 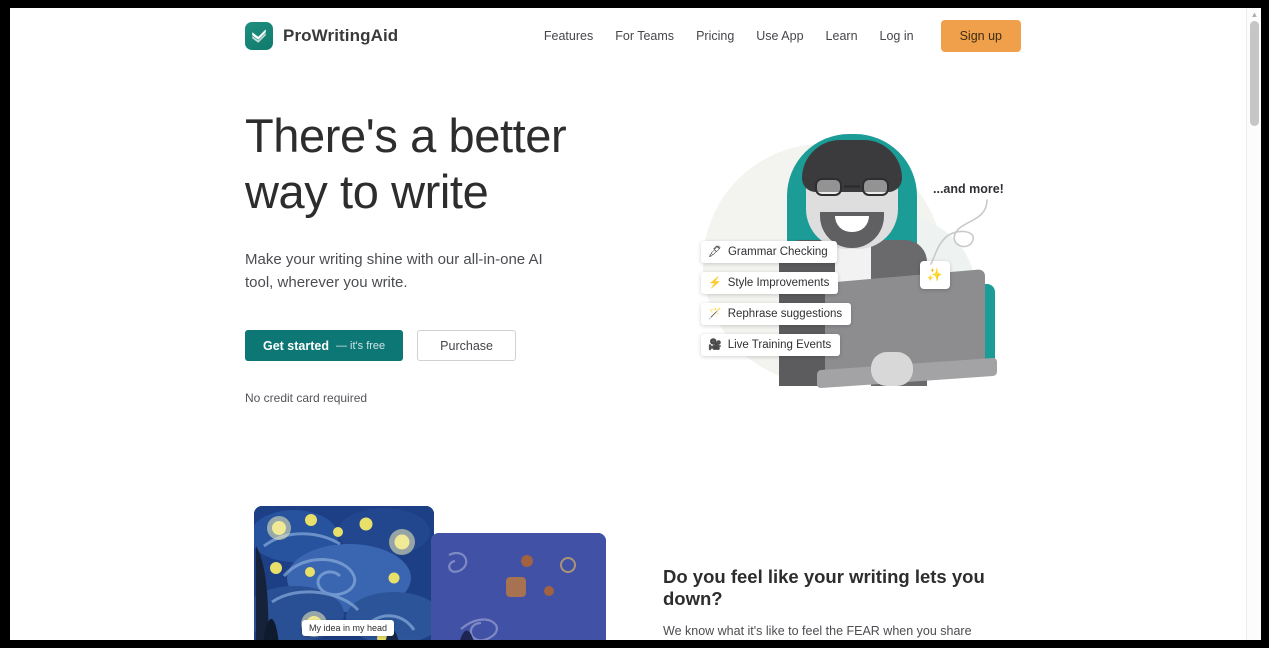 What do you see at coordinates (348, 628) in the screenshot?
I see `starry-caption: My idea in my head` at bounding box center [348, 628].